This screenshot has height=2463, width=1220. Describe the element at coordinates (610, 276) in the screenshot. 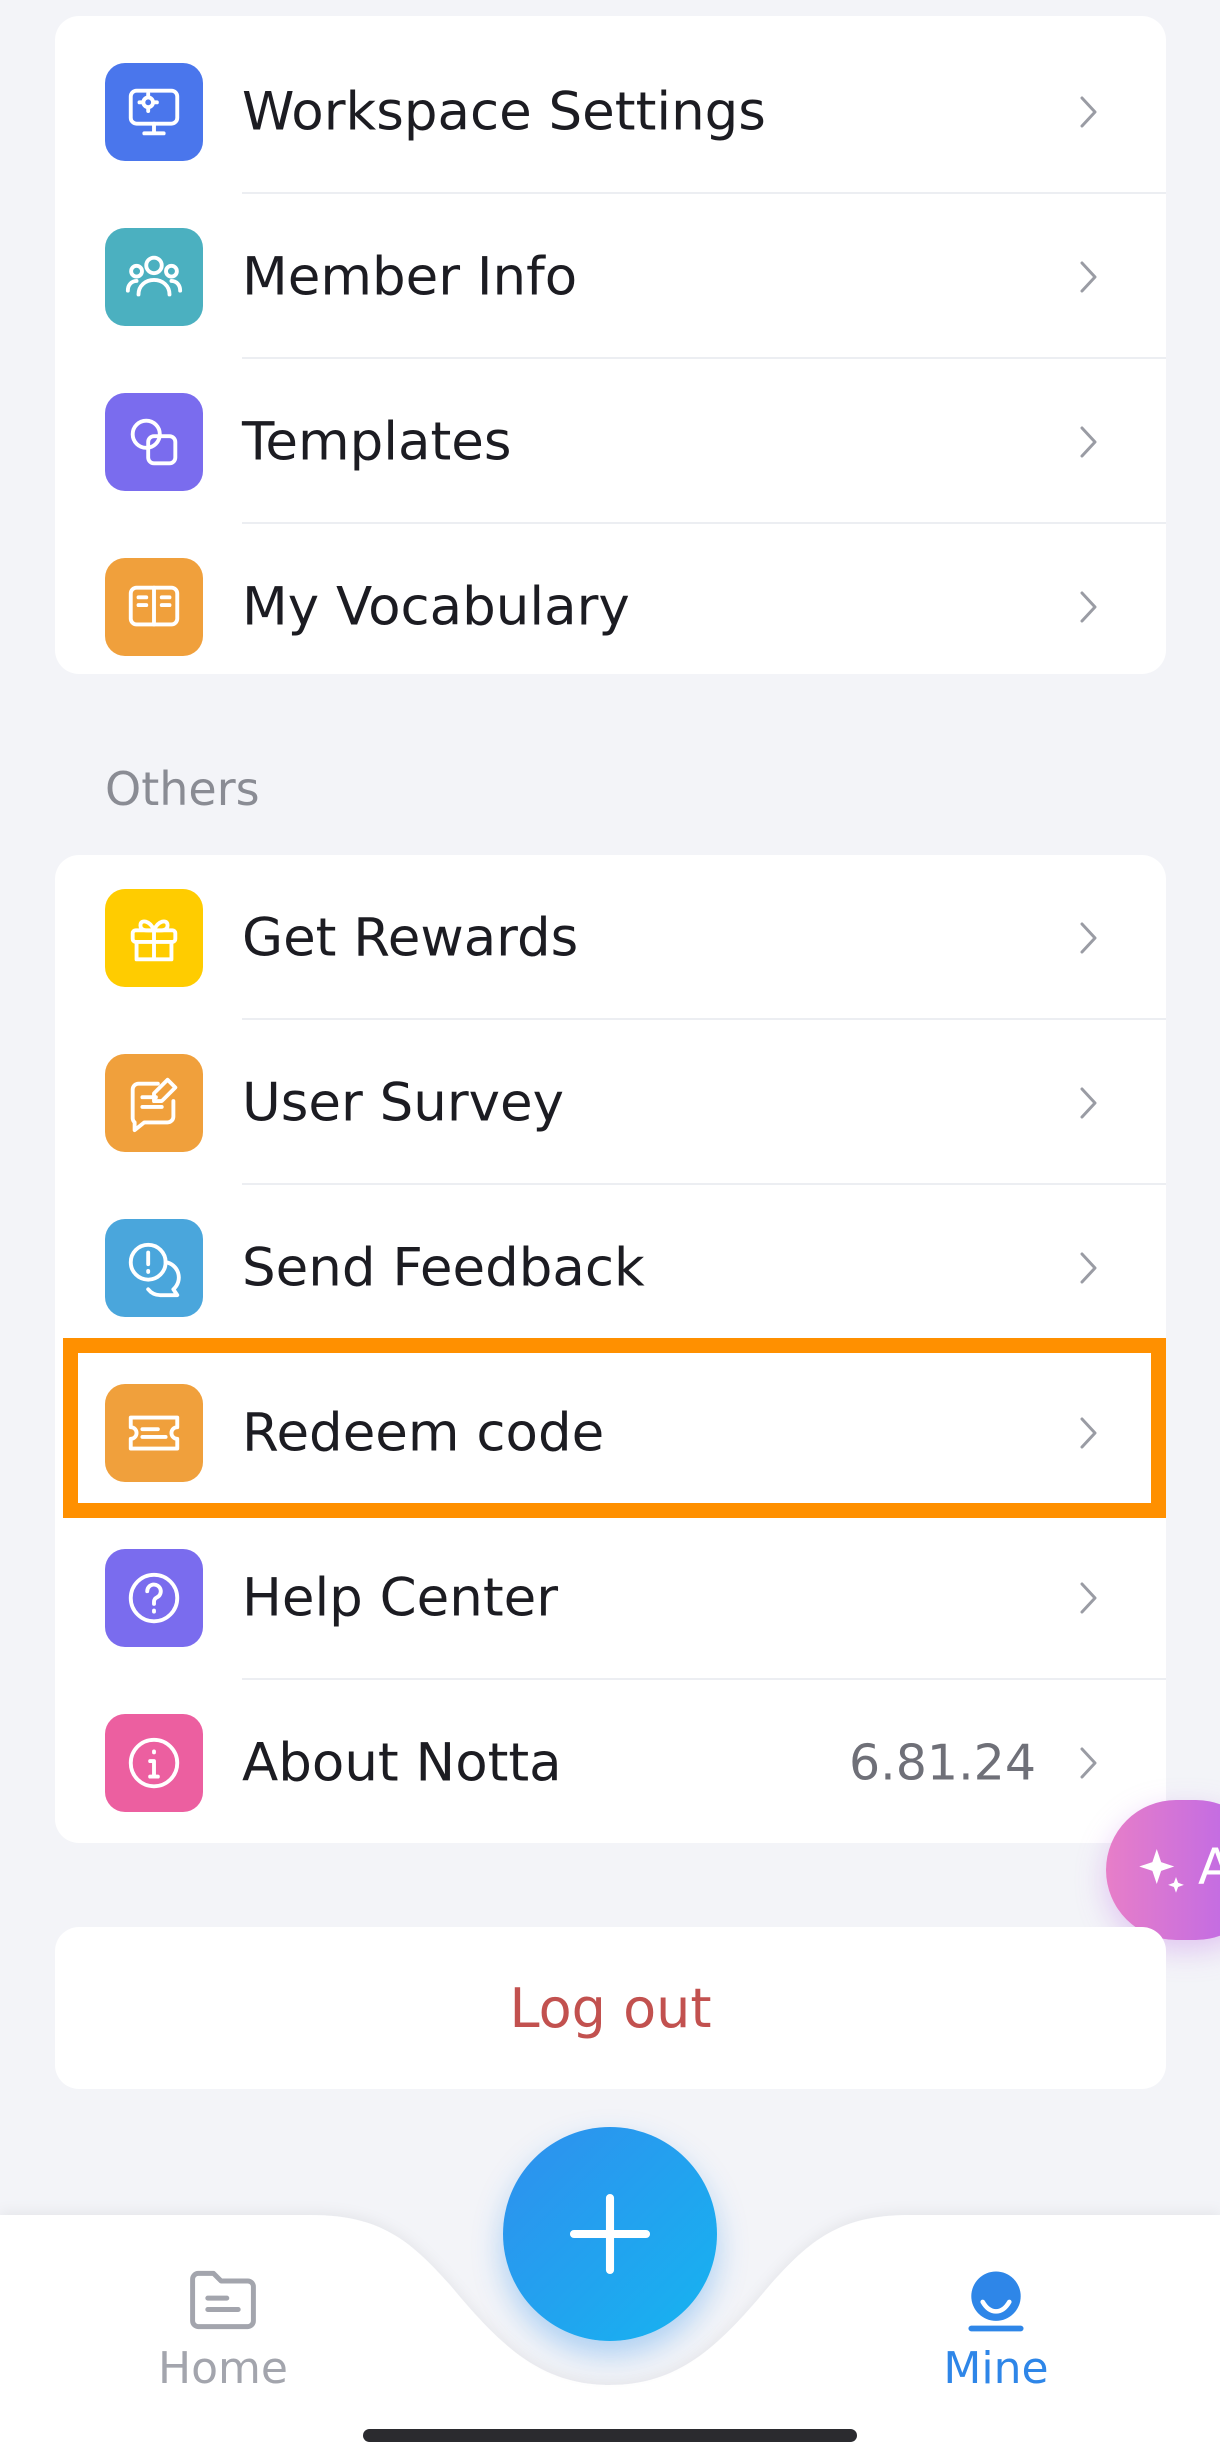

I see `member-info-row: Member Info` at that location.